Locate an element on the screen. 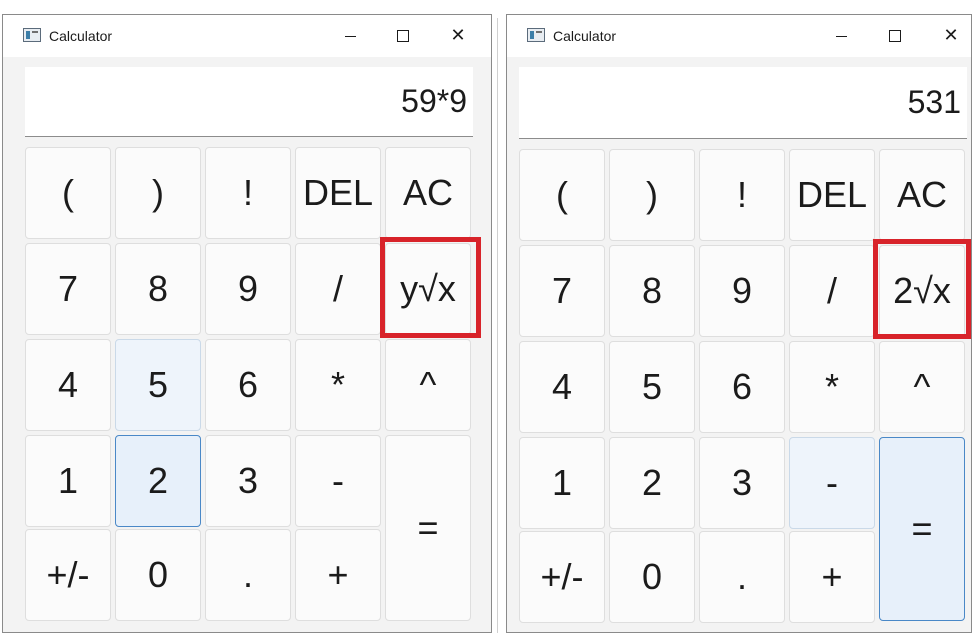 The image size is (972, 633). calculator-display: 59*9 is located at coordinates (249, 102).